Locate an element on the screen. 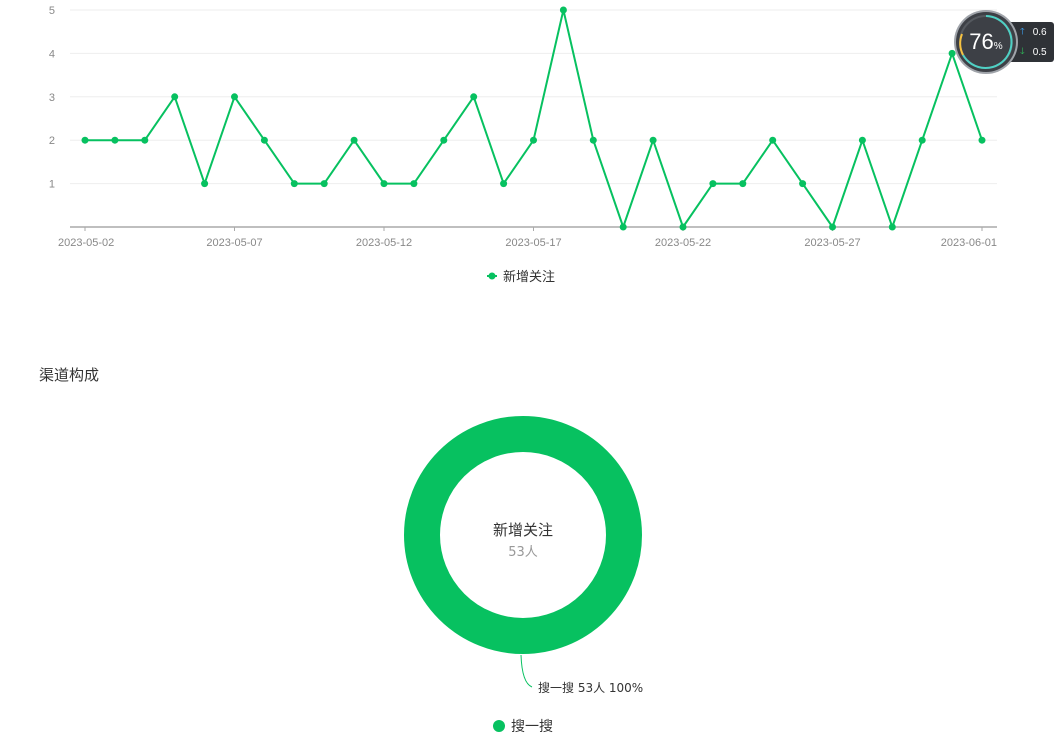  donut-center-title: 新增关注 is located at coordinates (523, 530).